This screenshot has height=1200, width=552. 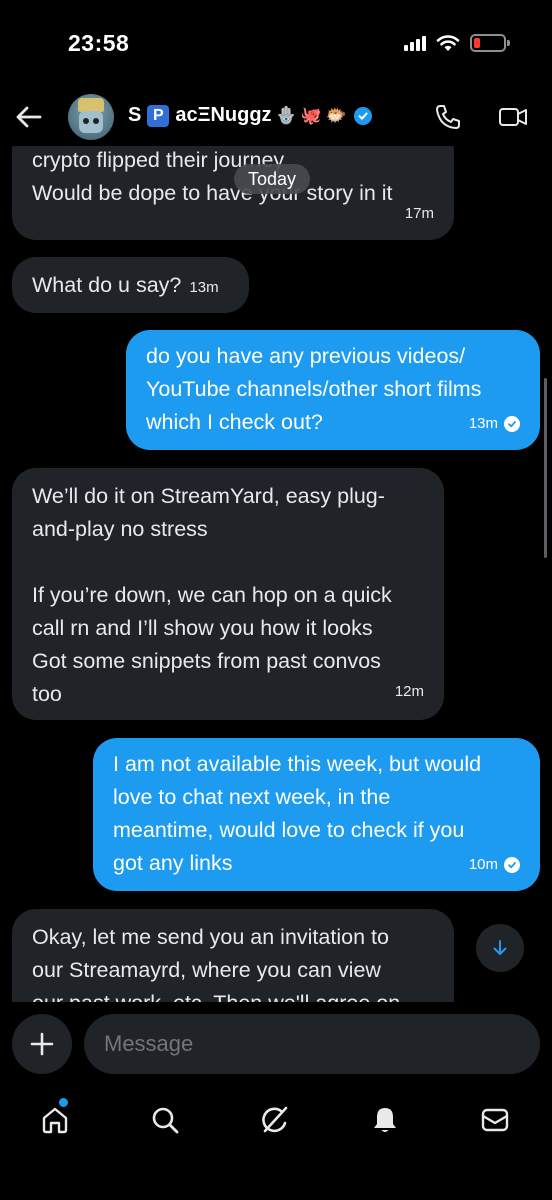 I want to click on add-attachment-button, so click(x=42, y=1044).